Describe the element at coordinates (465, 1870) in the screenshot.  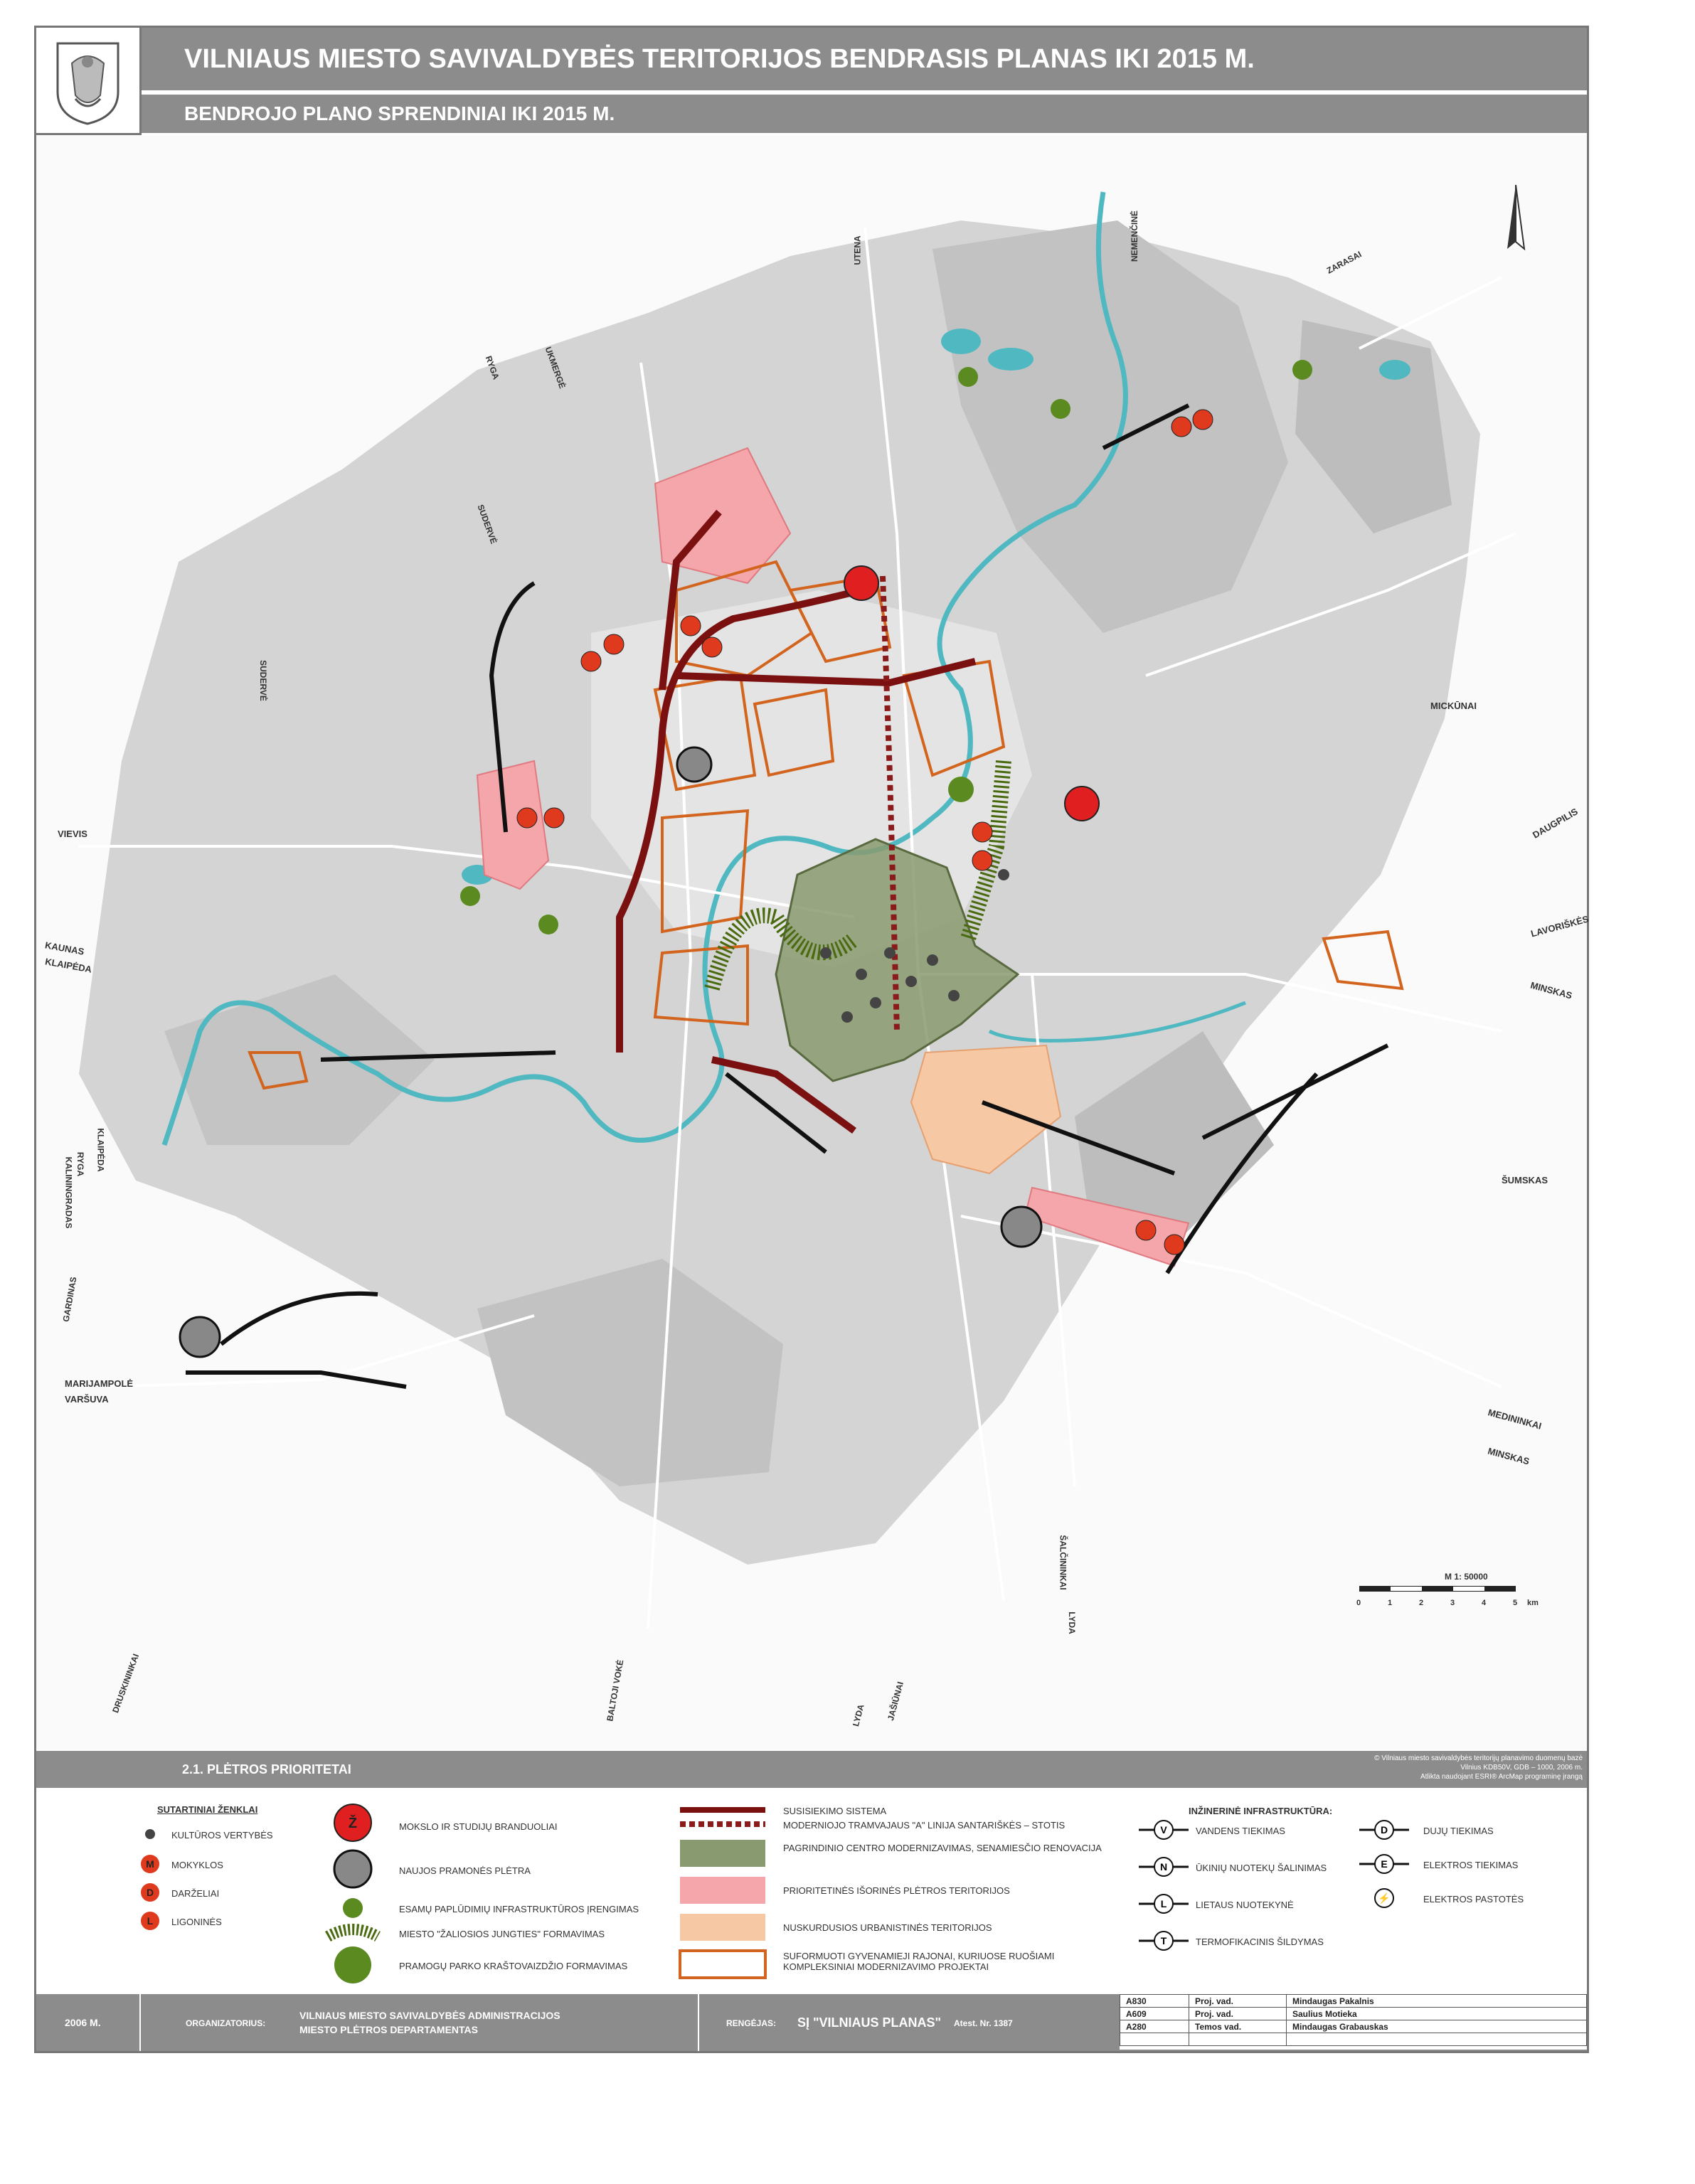
I see `legend-label: NAUJOS PRAMONĖS PLĖTRA` at that location.